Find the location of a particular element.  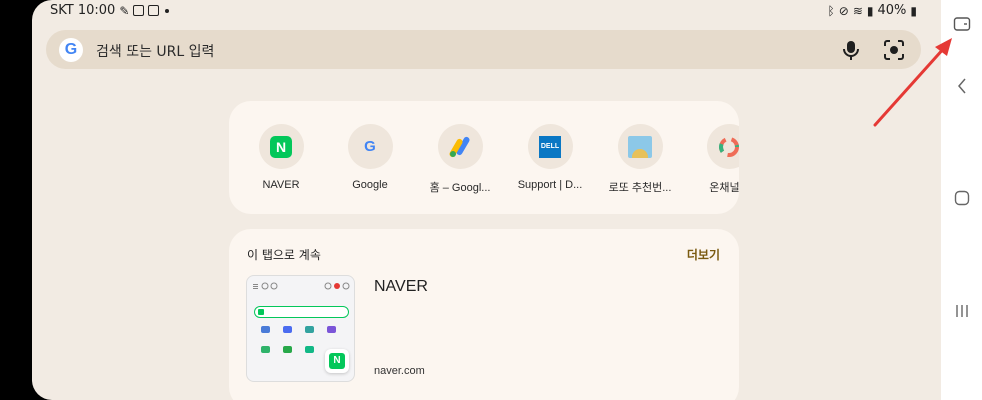

wifi-icon: ≋ is located at coordinates (857, 10).